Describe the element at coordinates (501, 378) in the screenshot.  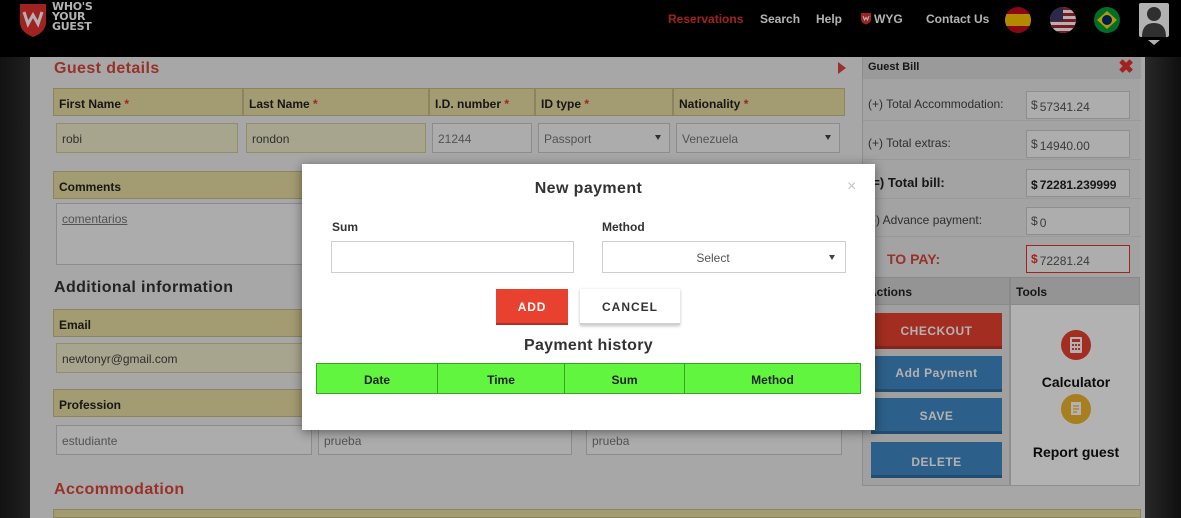
I see `history-column-time: Time` at that location.